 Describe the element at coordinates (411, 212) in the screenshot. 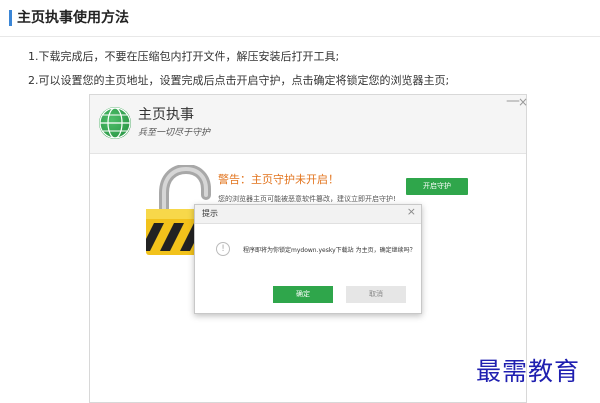

I see `dialog-close-button: ×` at that location.